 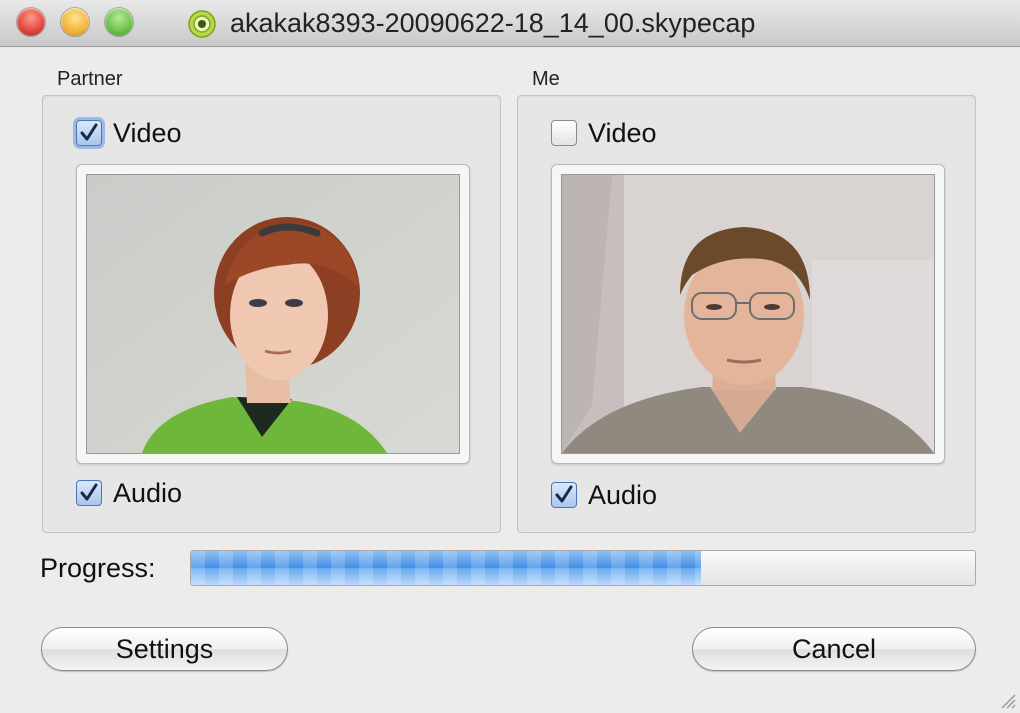 I want to click on me-audio-checkbox-row: Audio, so click(x=604, y=495).